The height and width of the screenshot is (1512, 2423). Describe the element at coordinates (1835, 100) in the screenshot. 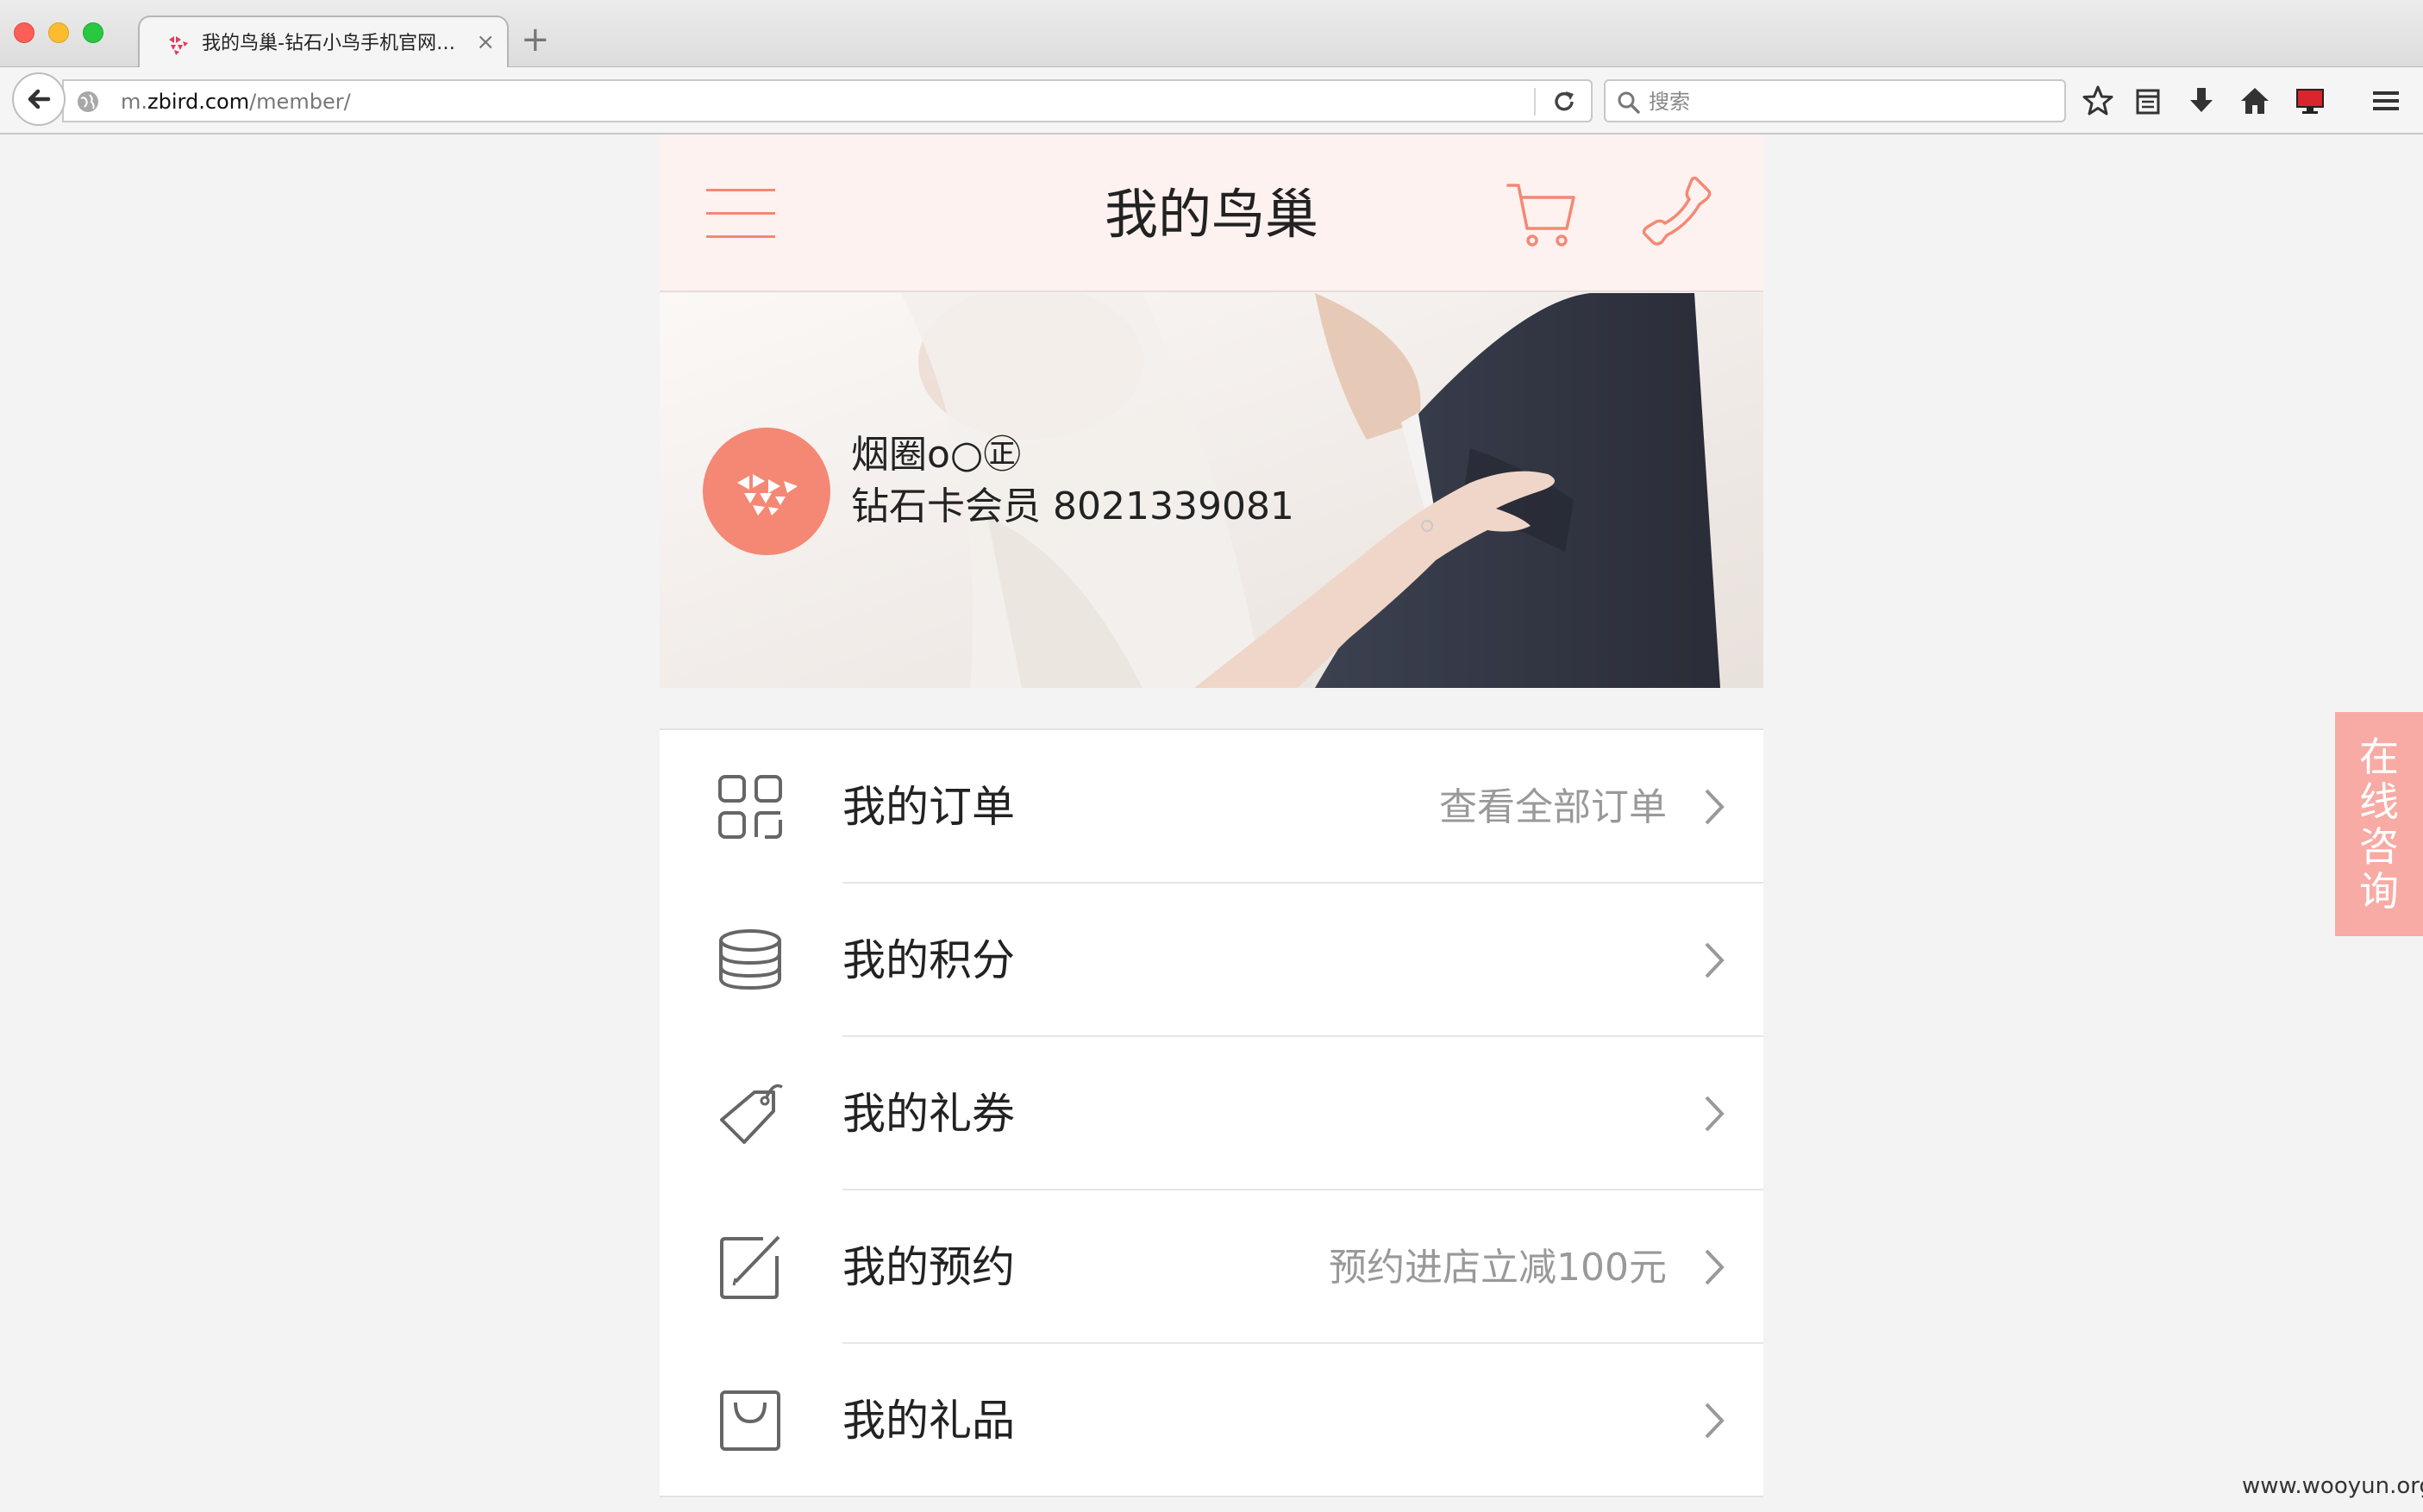

I see `search-bar: 搜索` at that location.